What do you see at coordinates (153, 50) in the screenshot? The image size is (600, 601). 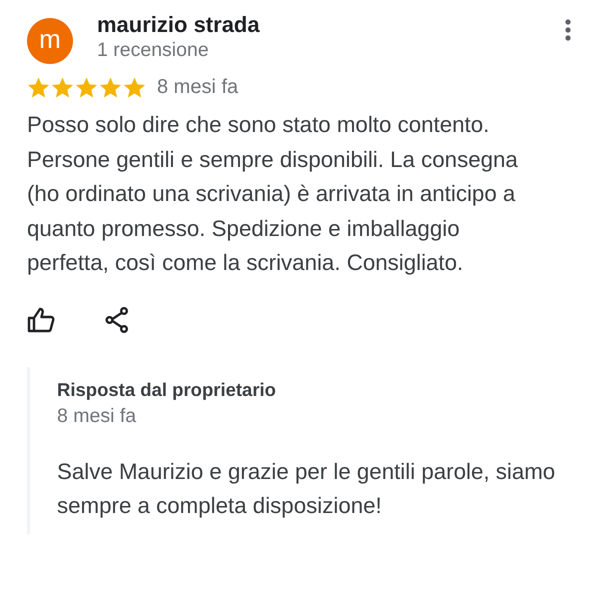 I see `review-count: 1 recensione` at bounding box center [153, 50].